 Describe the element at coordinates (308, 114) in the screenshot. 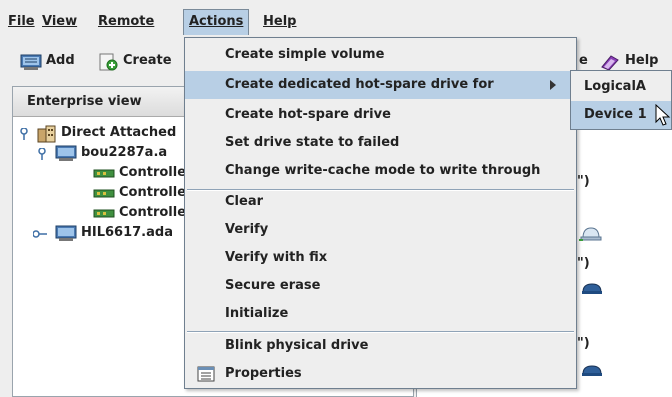

I see `menu-item-label: Create hot-spare drive` at that location.